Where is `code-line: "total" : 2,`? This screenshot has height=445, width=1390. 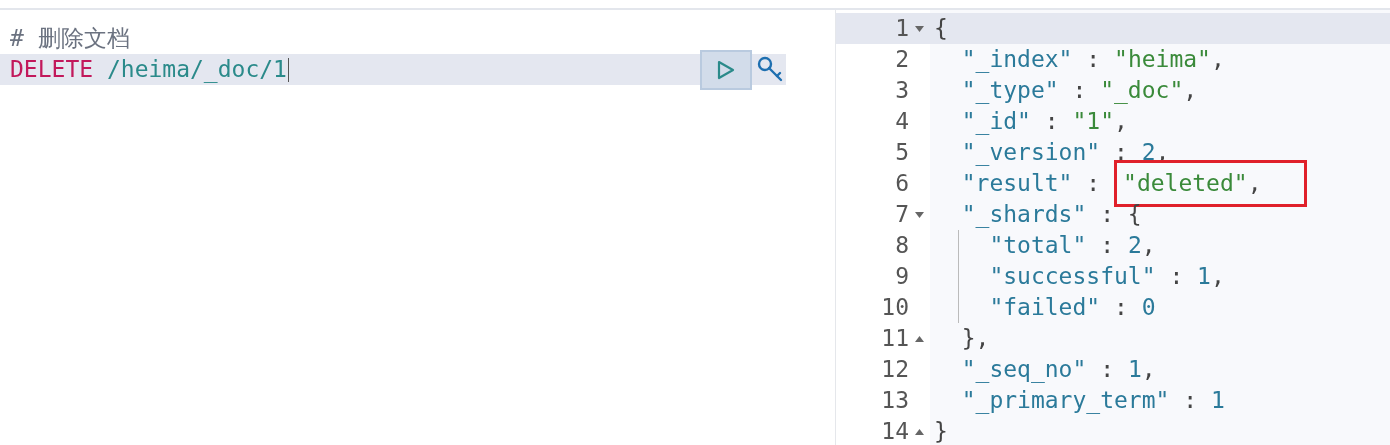 code-line: "total" : 2, is located at coordinates (1072, 246).